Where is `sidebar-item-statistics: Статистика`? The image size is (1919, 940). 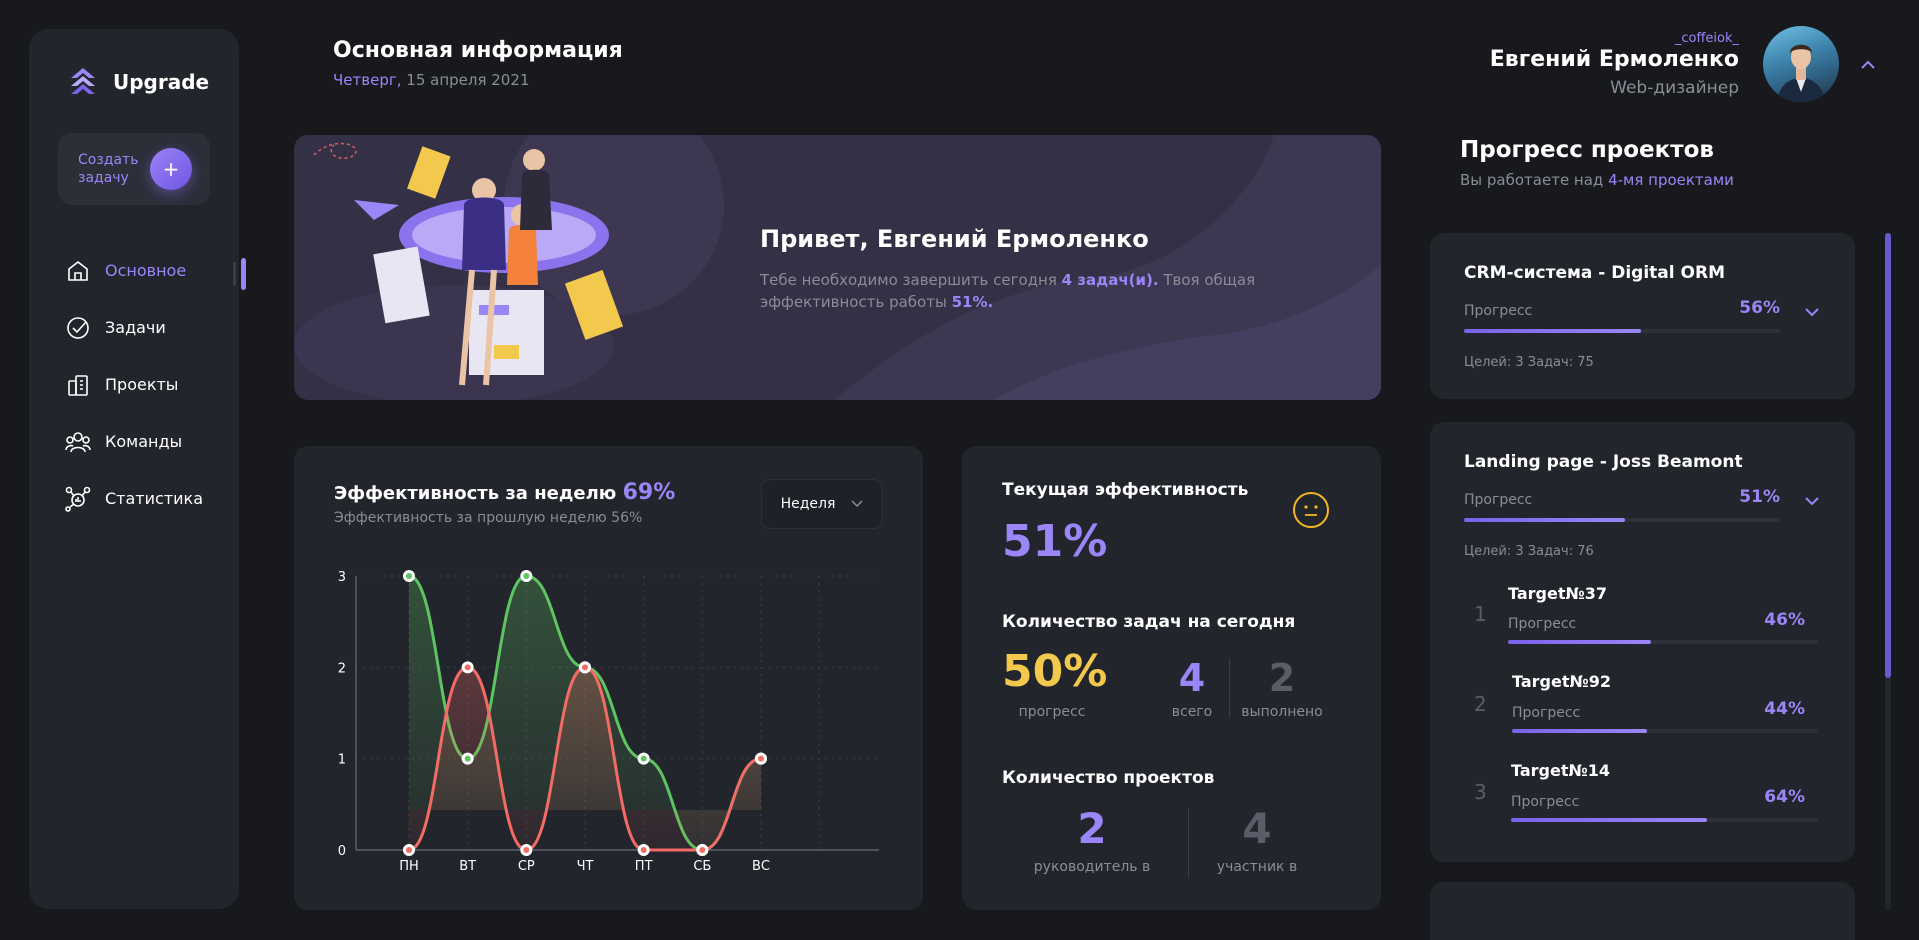
sidebar-item-statistics: Статистика is located at coordinates (152, 498).